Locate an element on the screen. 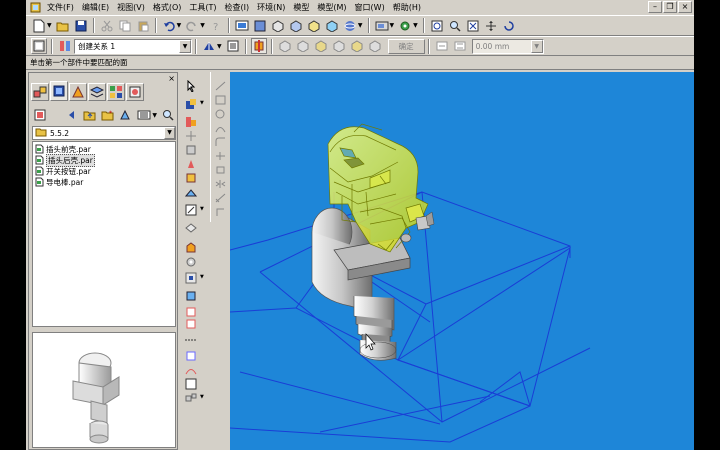  part-step-icon is located at coordinates (258, 46).